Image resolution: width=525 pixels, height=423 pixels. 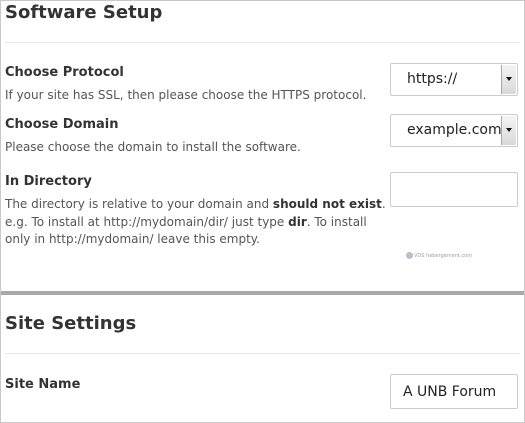 What do you see at coordinates (62, 124) in the screenshot?
I see `domain-label: Choose Domain` at bounding box center [62, 124].